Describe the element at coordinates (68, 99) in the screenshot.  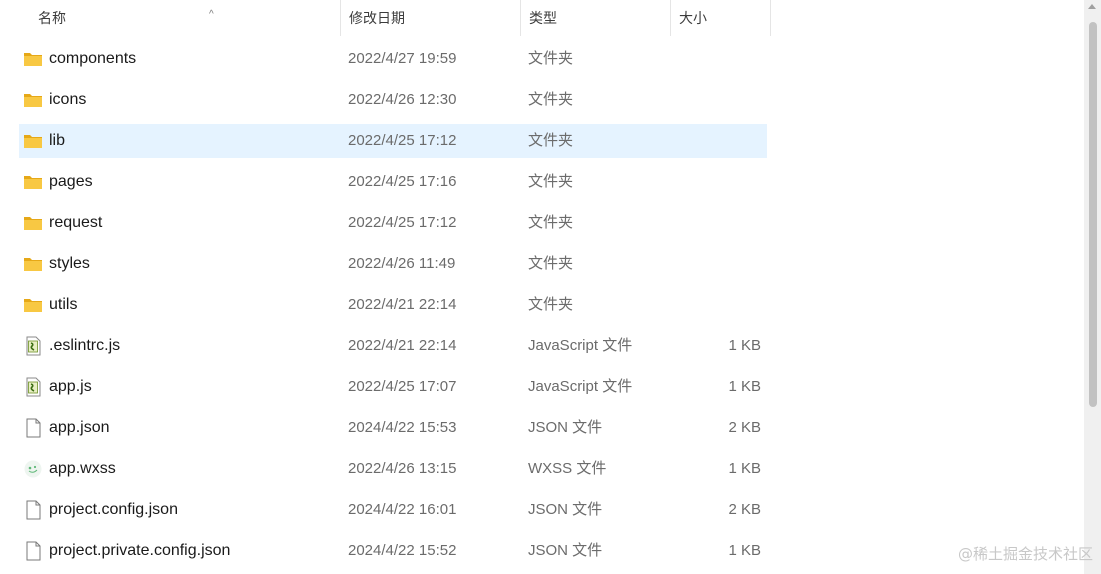
I see `file-name: icons` at that location.